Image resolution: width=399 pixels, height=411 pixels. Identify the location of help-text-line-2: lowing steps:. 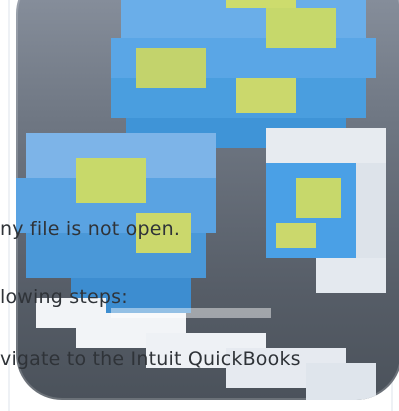
(64, 297).